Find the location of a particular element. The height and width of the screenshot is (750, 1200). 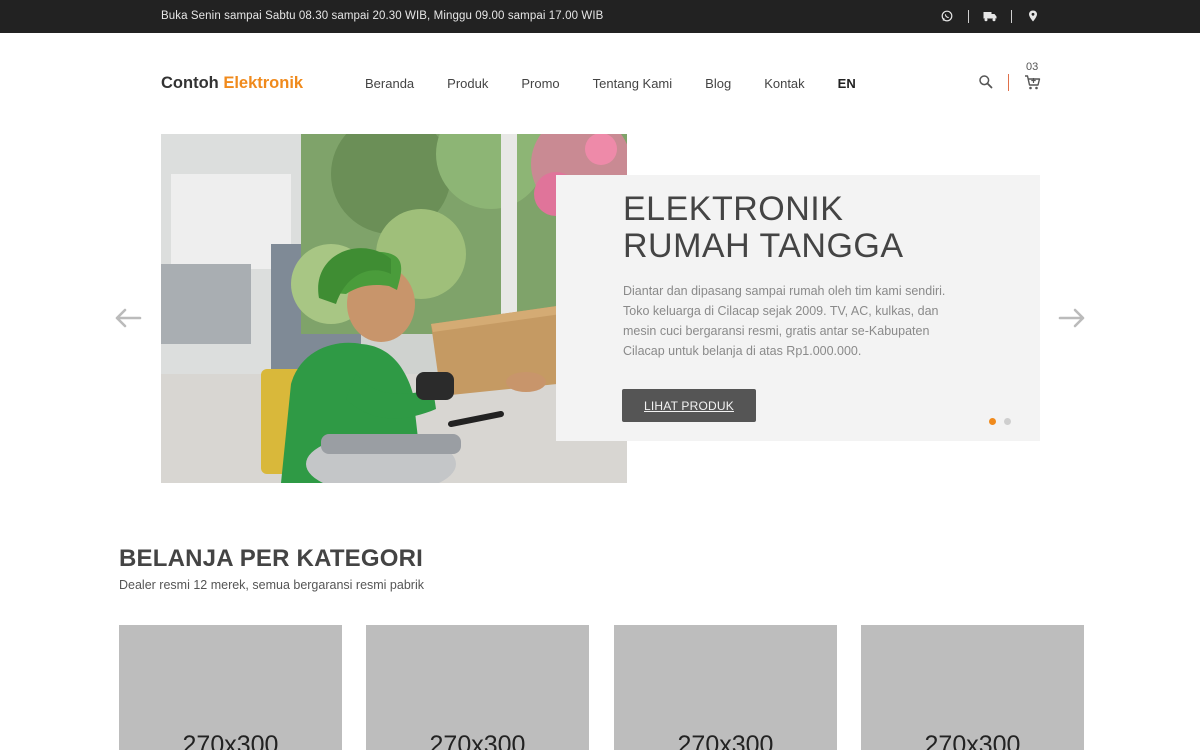

location-pin-icon is located at coordinates (1033, 16).